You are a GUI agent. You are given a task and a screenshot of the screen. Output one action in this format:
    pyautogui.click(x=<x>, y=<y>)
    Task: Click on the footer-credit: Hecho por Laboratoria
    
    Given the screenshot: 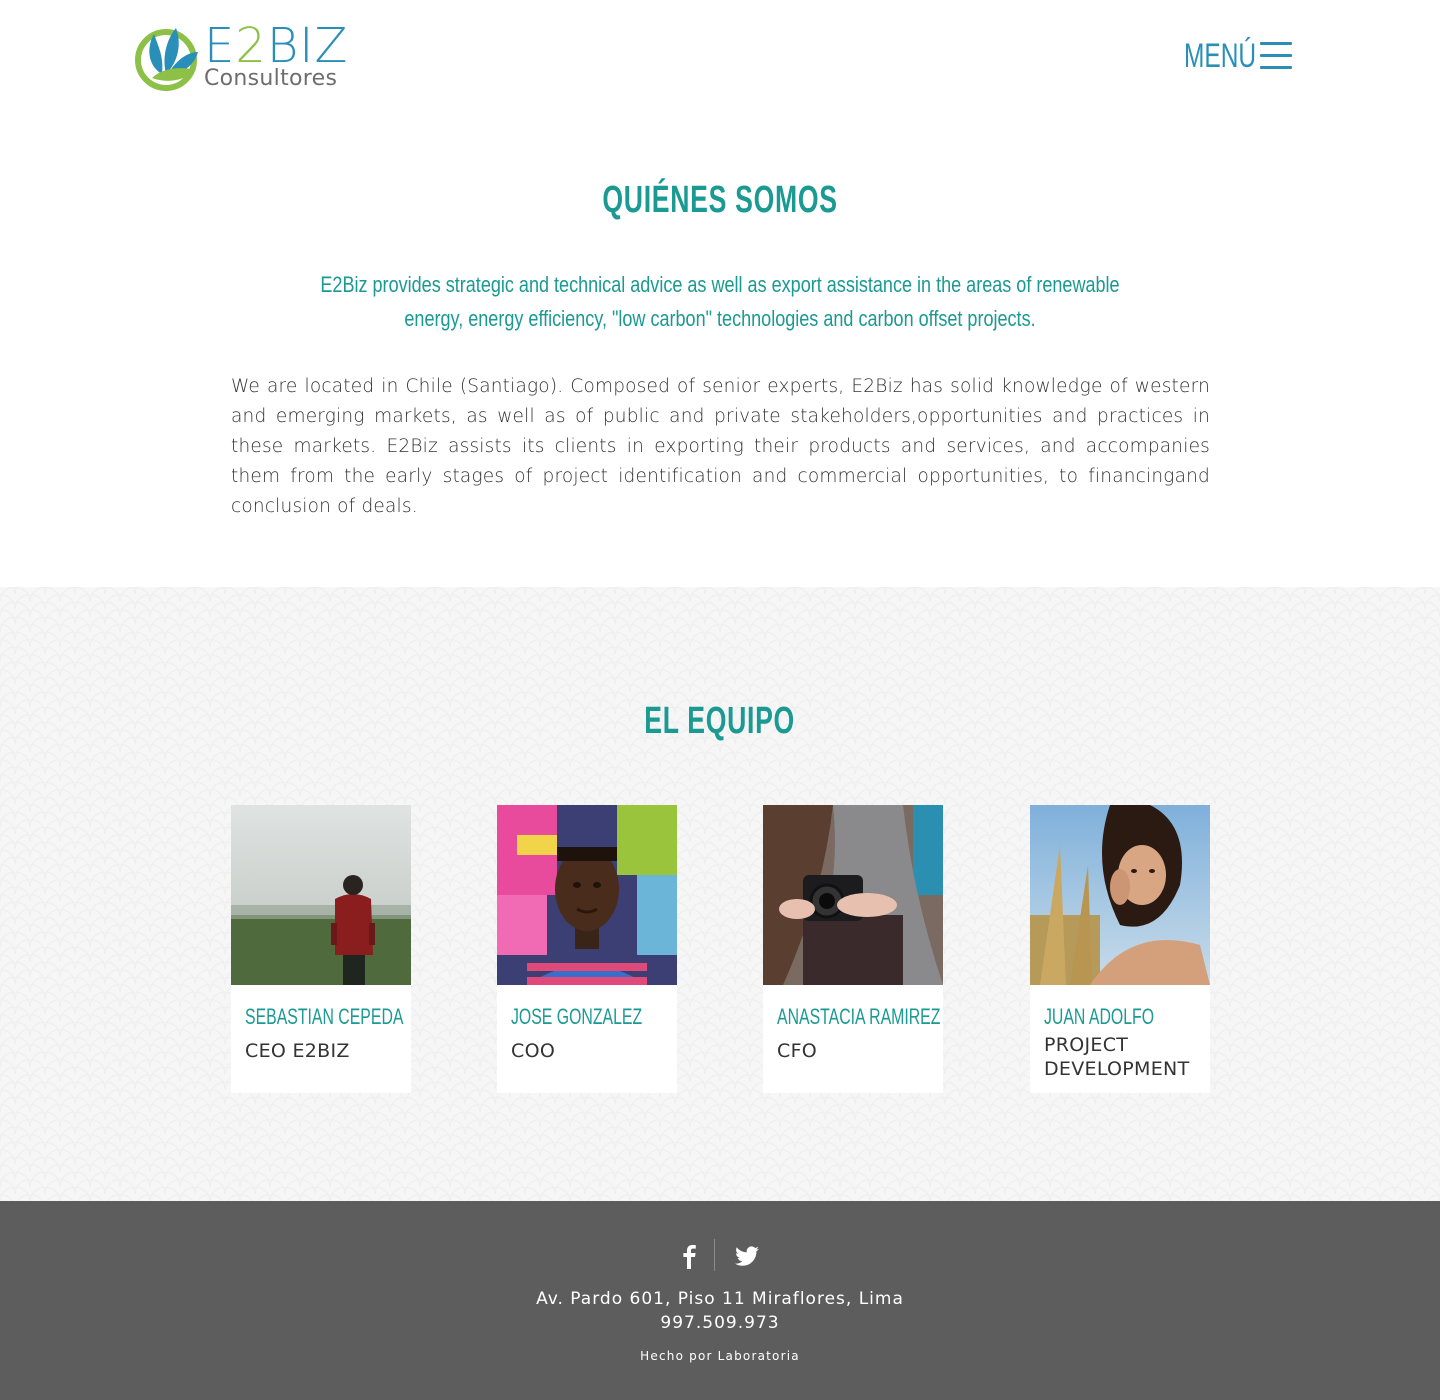 What is the action you would take?
    pyautogui.click(x=720, y=1356)
    